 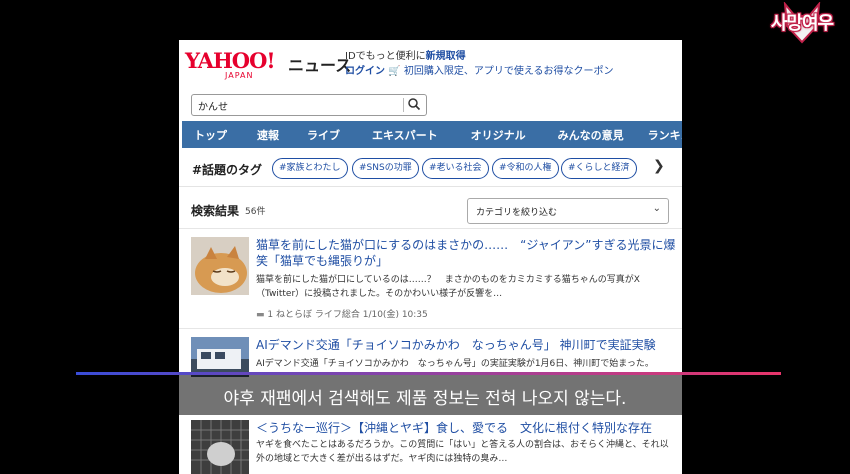 I want to click on cat-photo-thumbnail, so click(x=220, y=266).